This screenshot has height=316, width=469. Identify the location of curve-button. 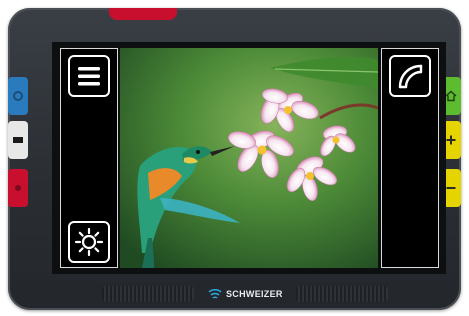
(410, 76).